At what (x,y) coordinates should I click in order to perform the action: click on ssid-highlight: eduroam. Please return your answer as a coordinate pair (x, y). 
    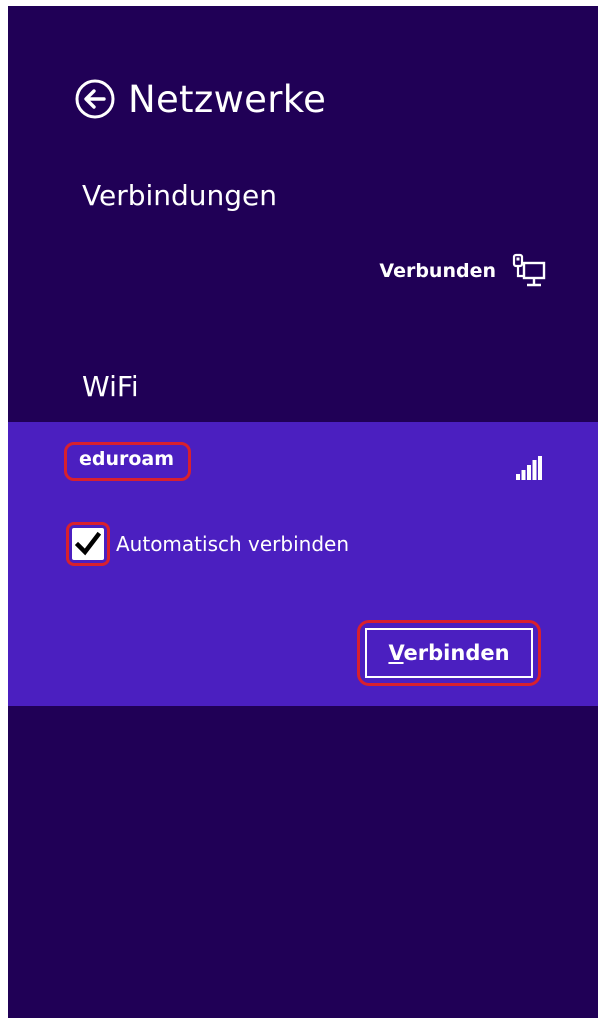
    Looking at the image, I should click on (128, 461).